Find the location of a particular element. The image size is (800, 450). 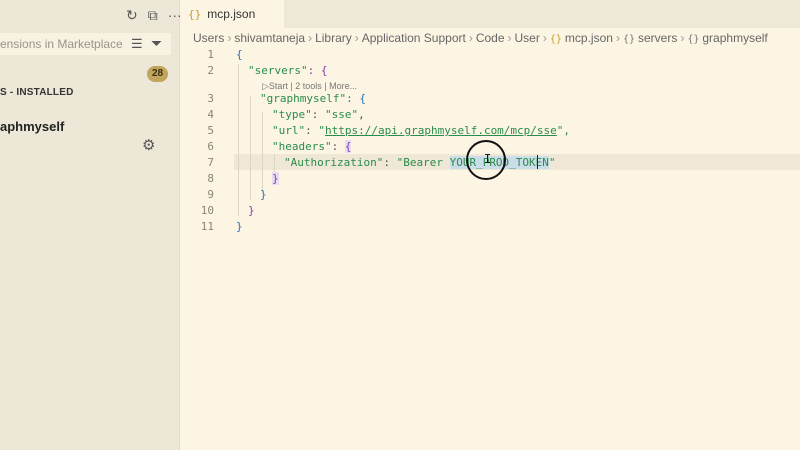

breadcrumb-item: User is located at coordinates (527, 38).